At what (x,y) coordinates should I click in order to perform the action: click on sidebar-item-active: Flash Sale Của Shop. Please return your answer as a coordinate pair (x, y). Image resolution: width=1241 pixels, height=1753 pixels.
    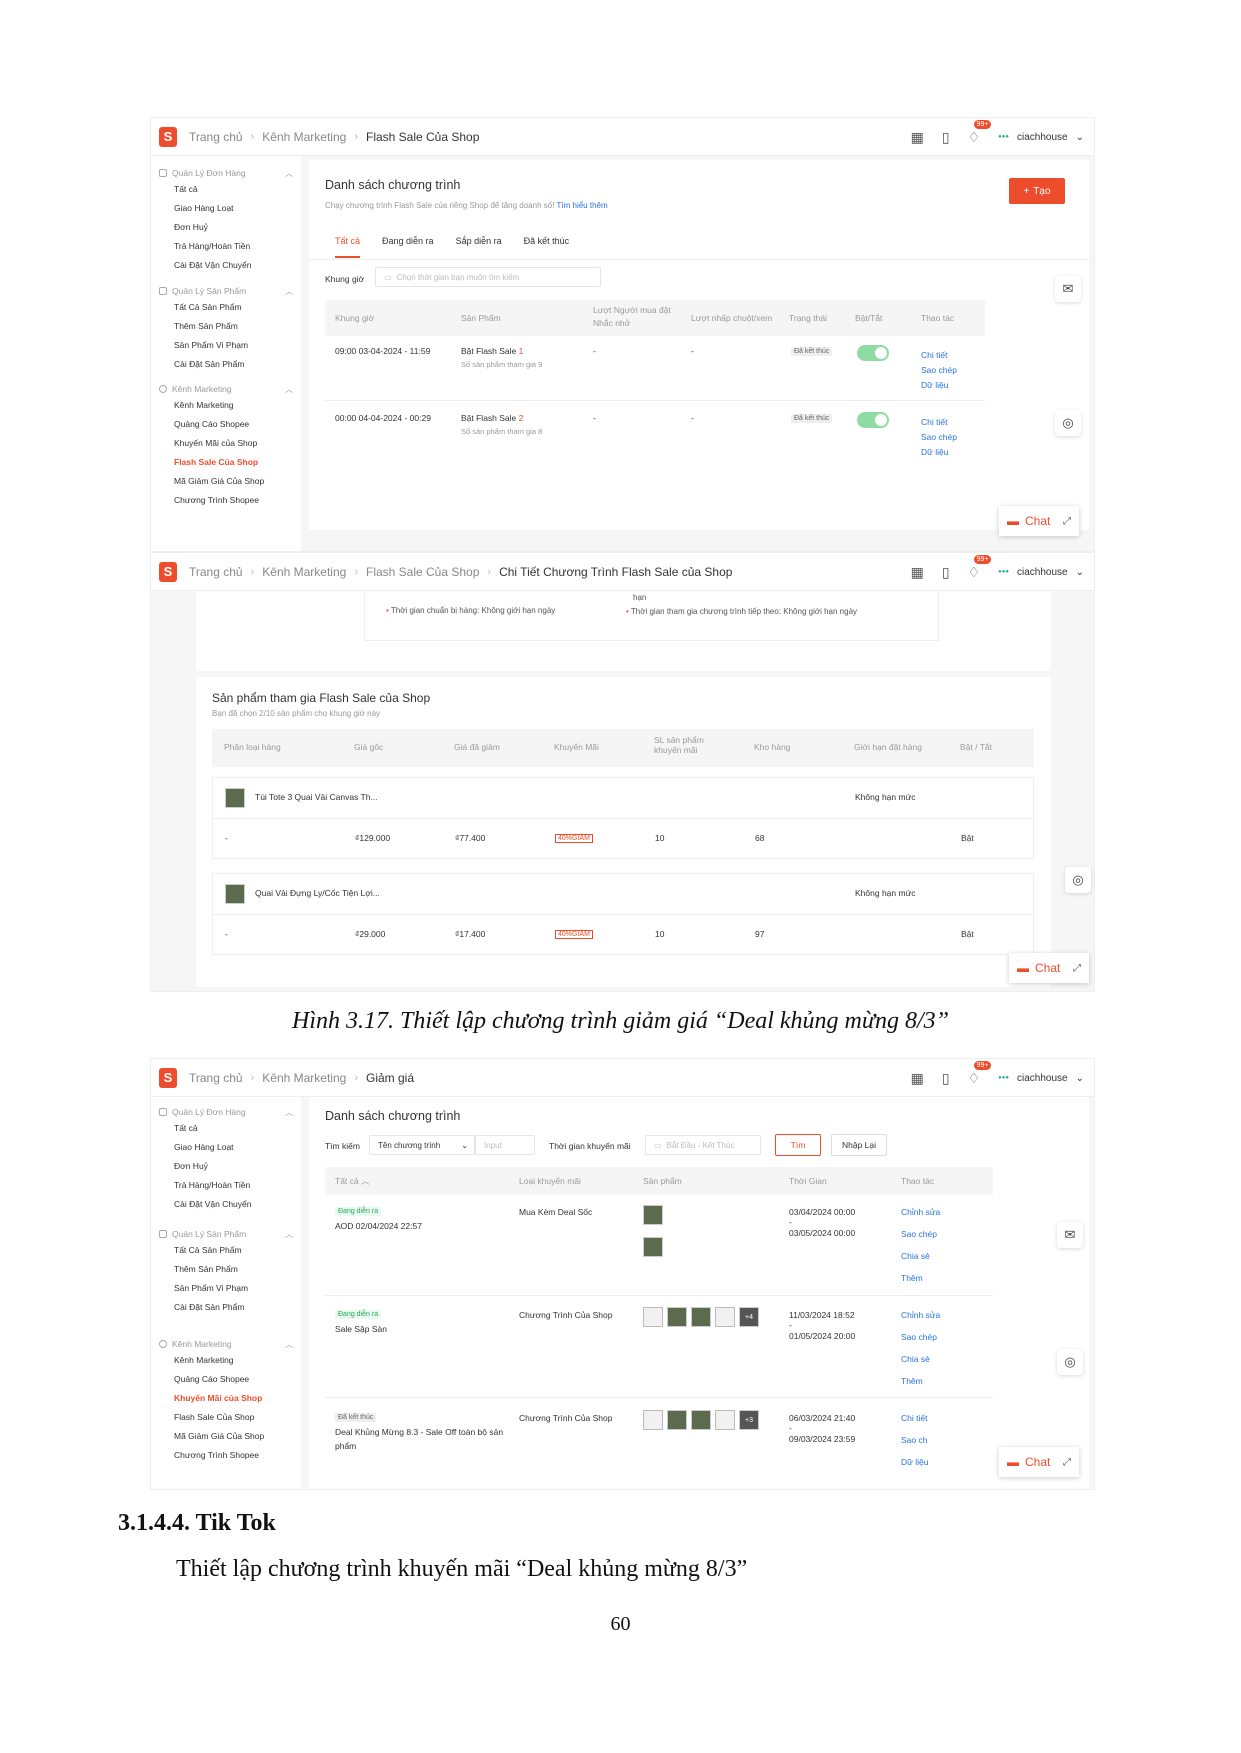
    Looking at the image, I should click on (226, 462).